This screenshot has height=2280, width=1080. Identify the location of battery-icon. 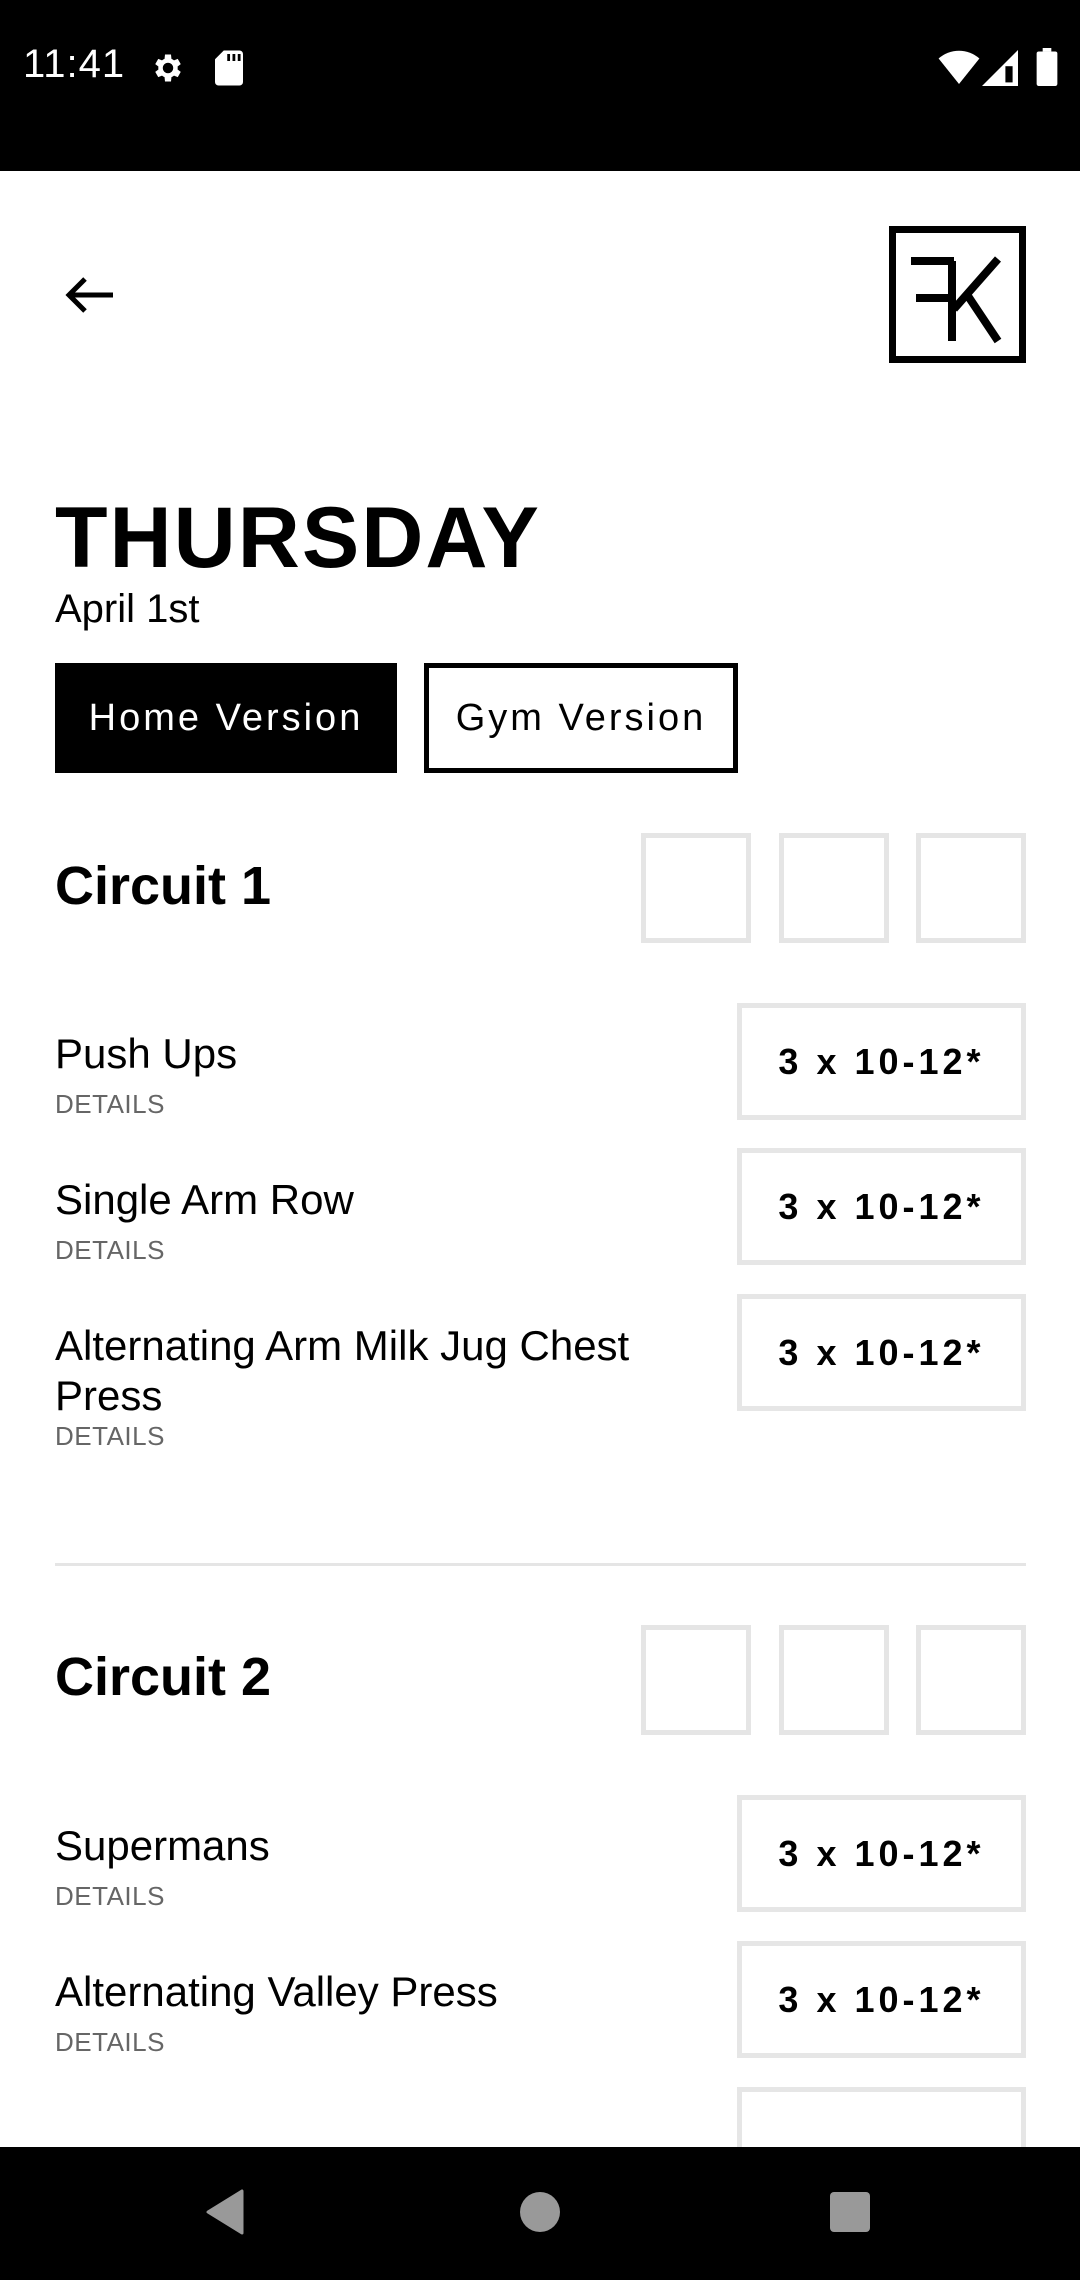
(1047, 67).